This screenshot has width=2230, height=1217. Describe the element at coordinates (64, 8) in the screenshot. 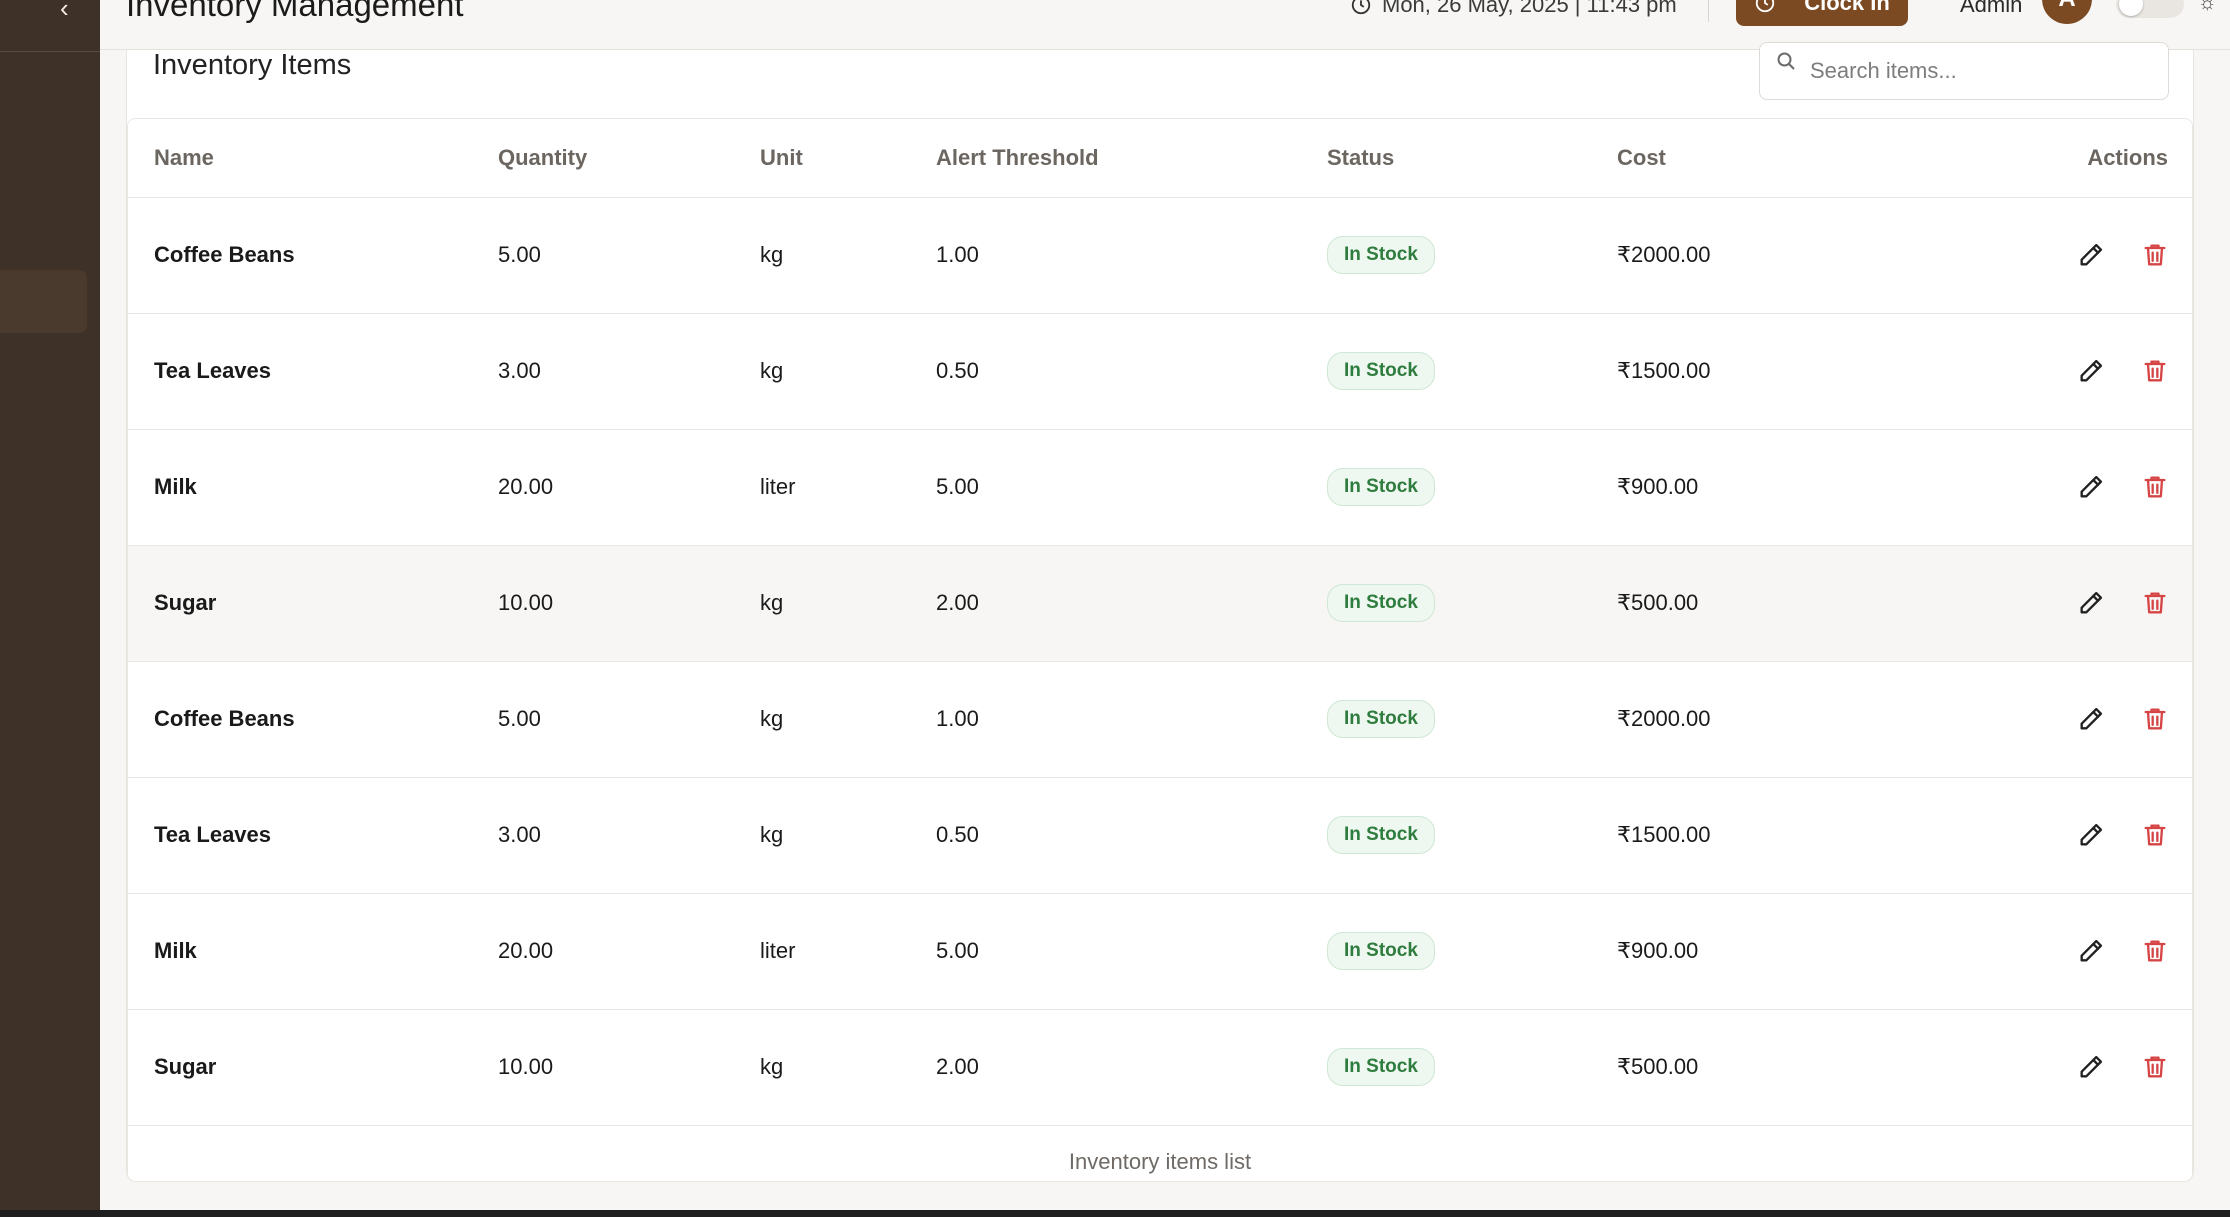

I see `chevron-left-icon: ‹` at that location.